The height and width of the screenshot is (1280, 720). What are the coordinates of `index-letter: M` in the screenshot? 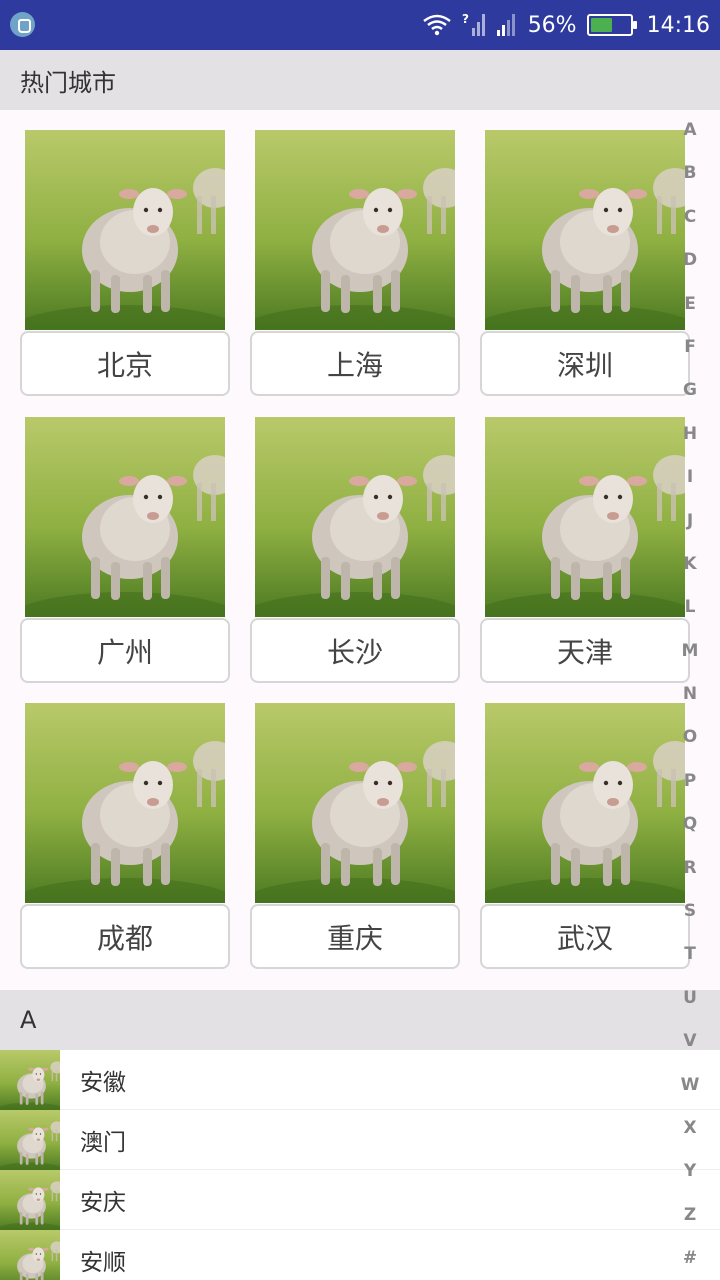 It's located at (690, 660).